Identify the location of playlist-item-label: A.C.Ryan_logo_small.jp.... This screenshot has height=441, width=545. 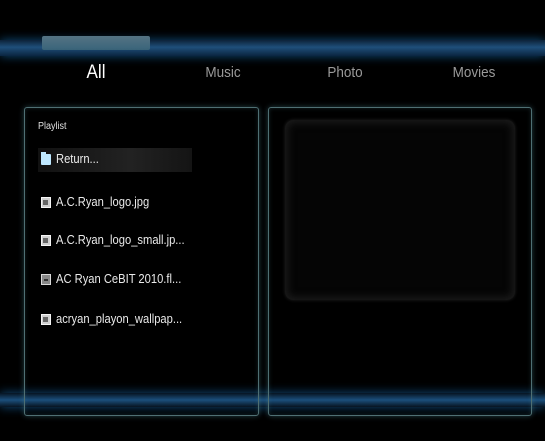
(120, 239).